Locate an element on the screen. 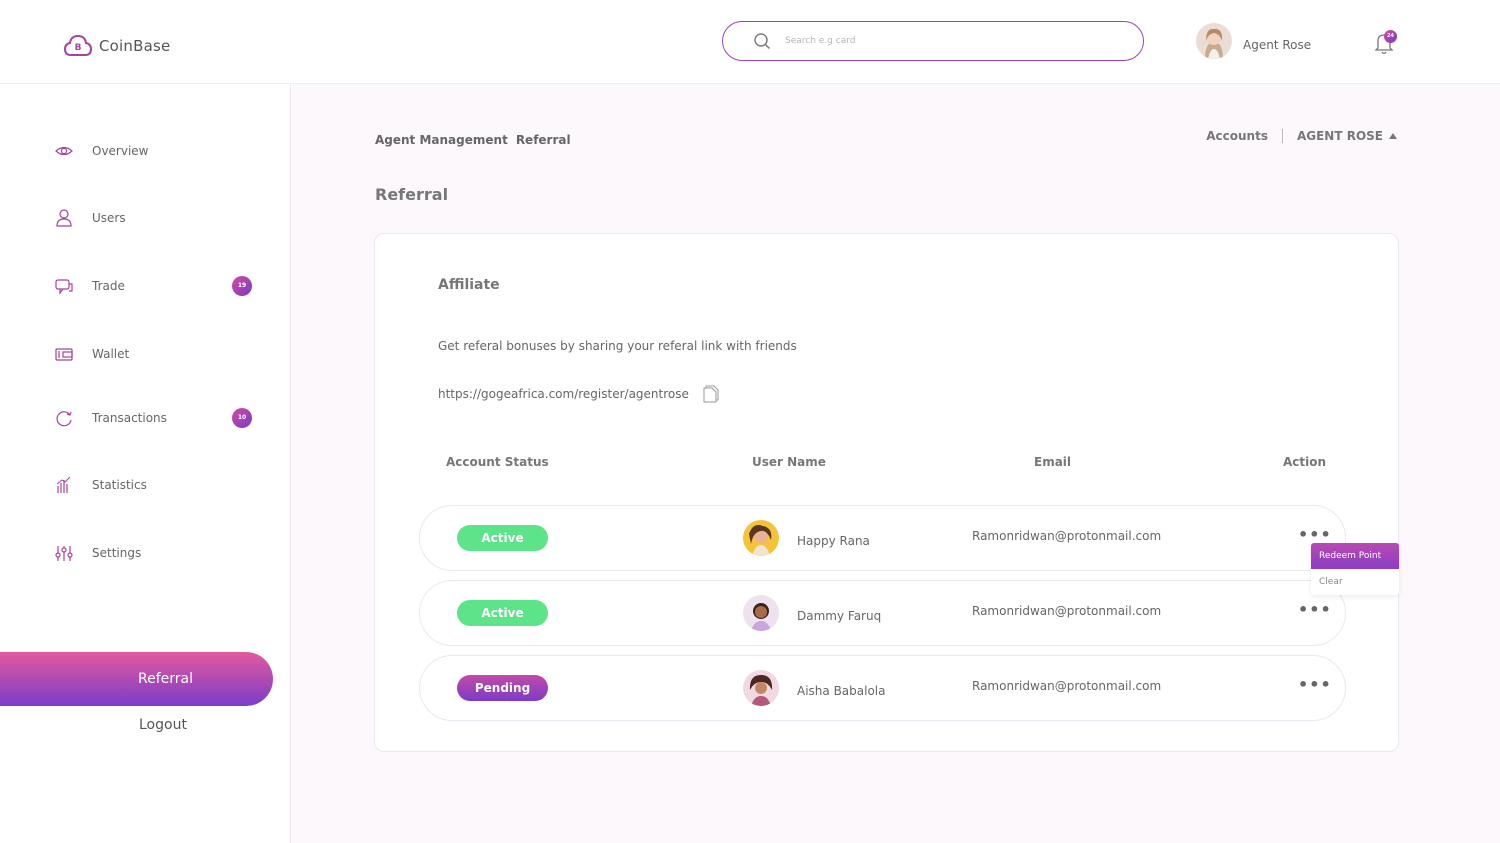 The width and height of the screenshot is (1500, 843). app-logo: B CoinBase is located at coordinates (116, 46).